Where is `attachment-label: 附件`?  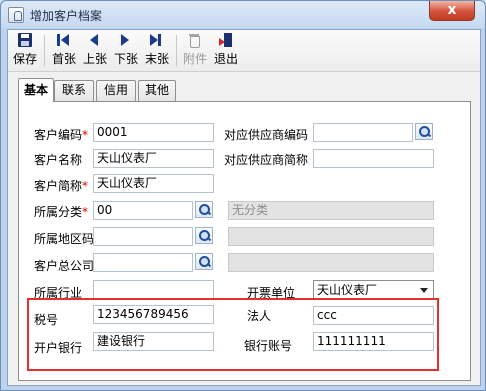
attachment-label: 附件 is located at coordinates (194, 59).